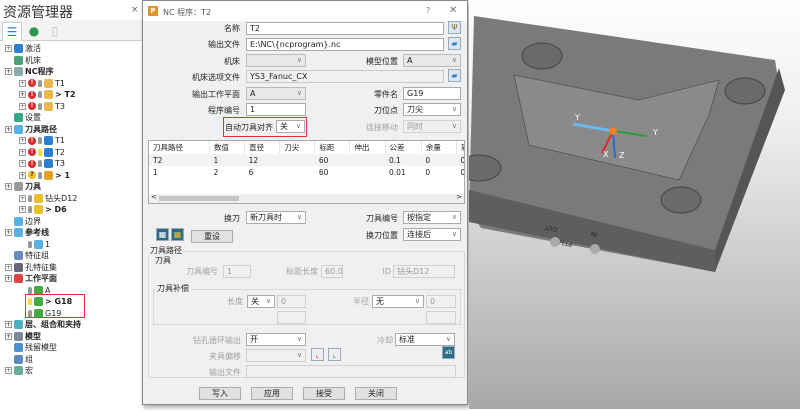  I want to click on fixture-offset-select: ∨, so click(276, 355).